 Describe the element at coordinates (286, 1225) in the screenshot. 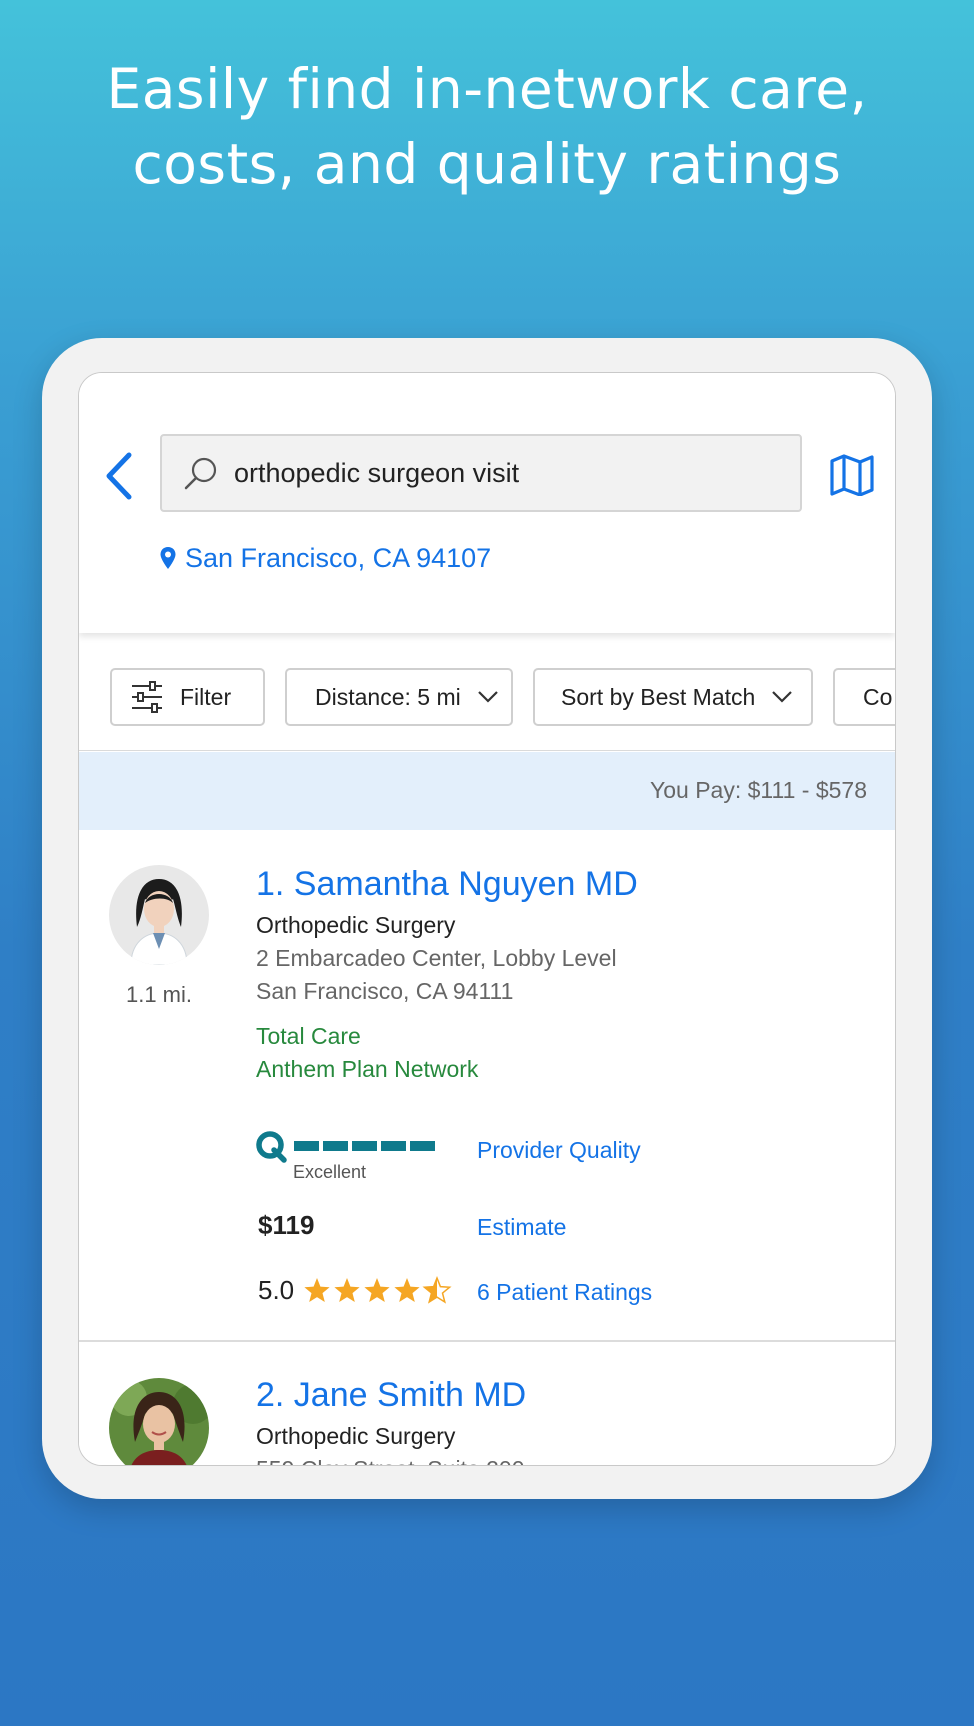

I see `price-value: $119` at that location.